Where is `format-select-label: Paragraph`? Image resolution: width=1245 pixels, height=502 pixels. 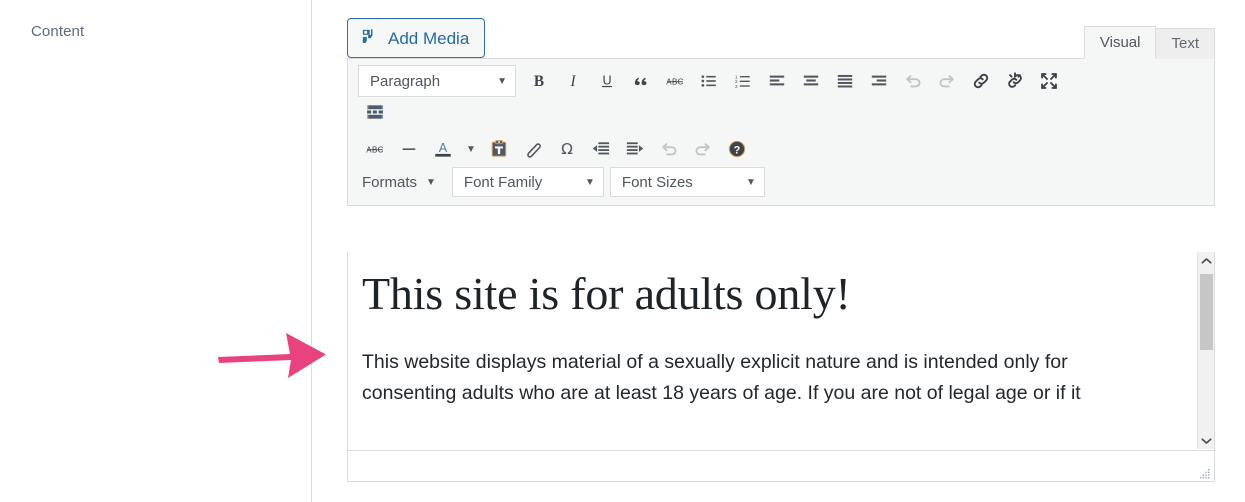
format-select-label: Paragraph is located at coordinates (405, 81).